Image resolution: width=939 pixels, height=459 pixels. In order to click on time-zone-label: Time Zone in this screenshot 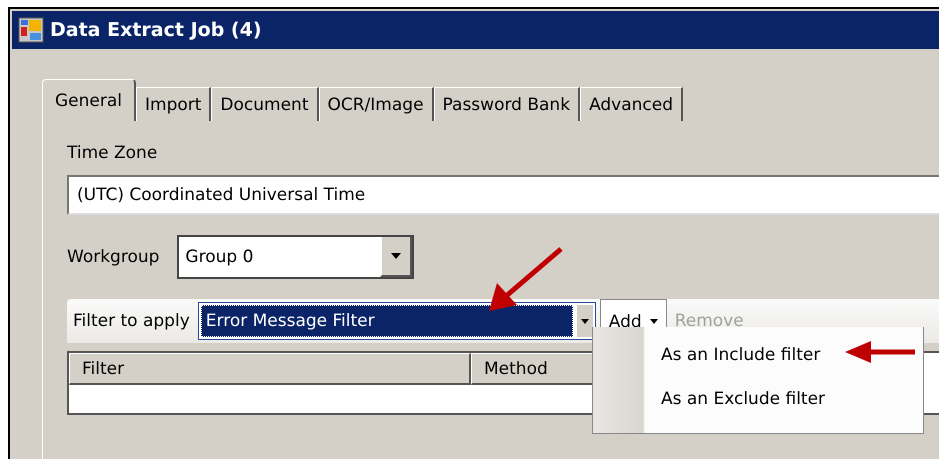, I will do `click(112, 154)`.